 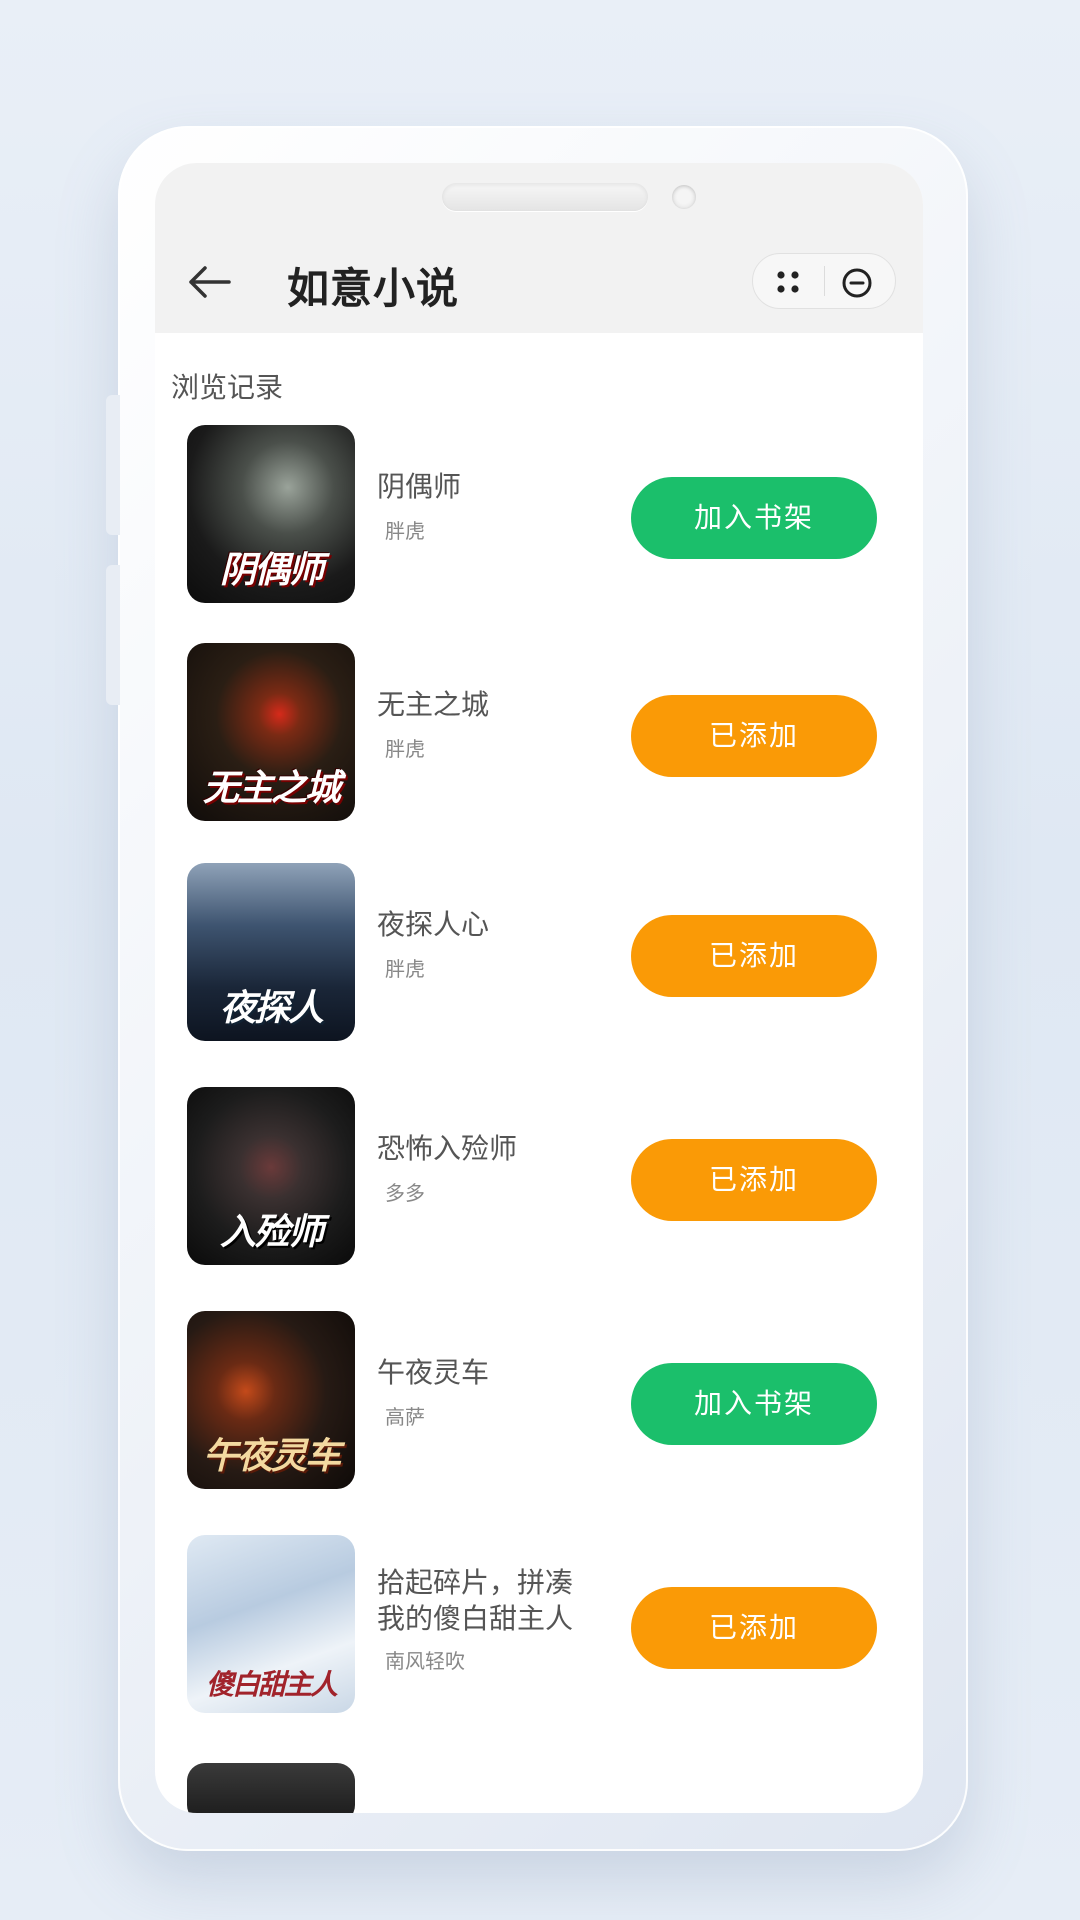 What do you see at coordinates (475, 1618) in the screenshot?
I see `book-title-line-2: 我的傻白甜主人` at bounding box center [475, 1618].